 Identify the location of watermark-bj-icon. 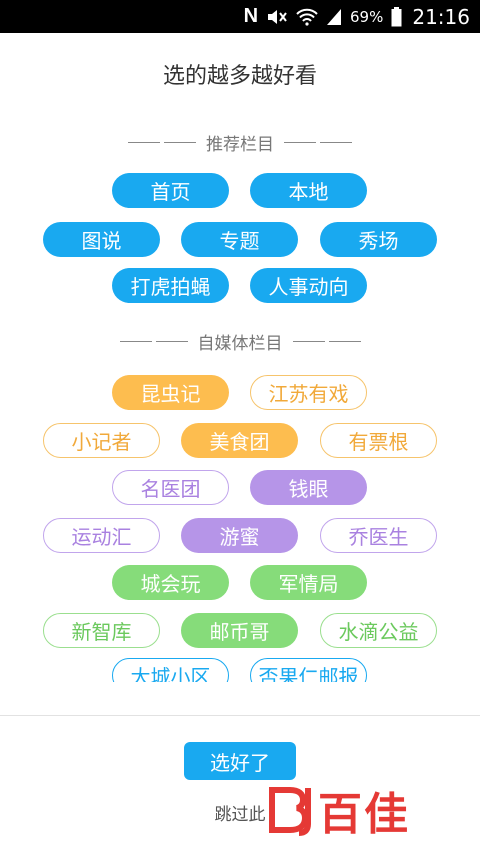
(290, 811).